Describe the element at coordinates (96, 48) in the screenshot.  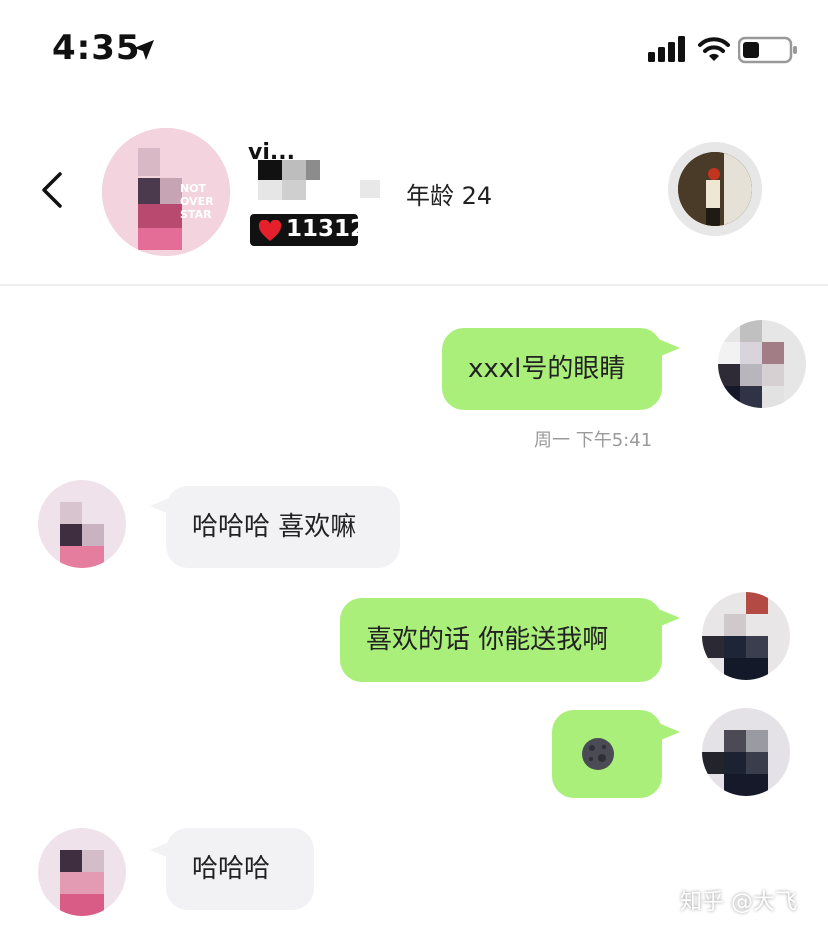
I see `clock: 4:35` at that location.